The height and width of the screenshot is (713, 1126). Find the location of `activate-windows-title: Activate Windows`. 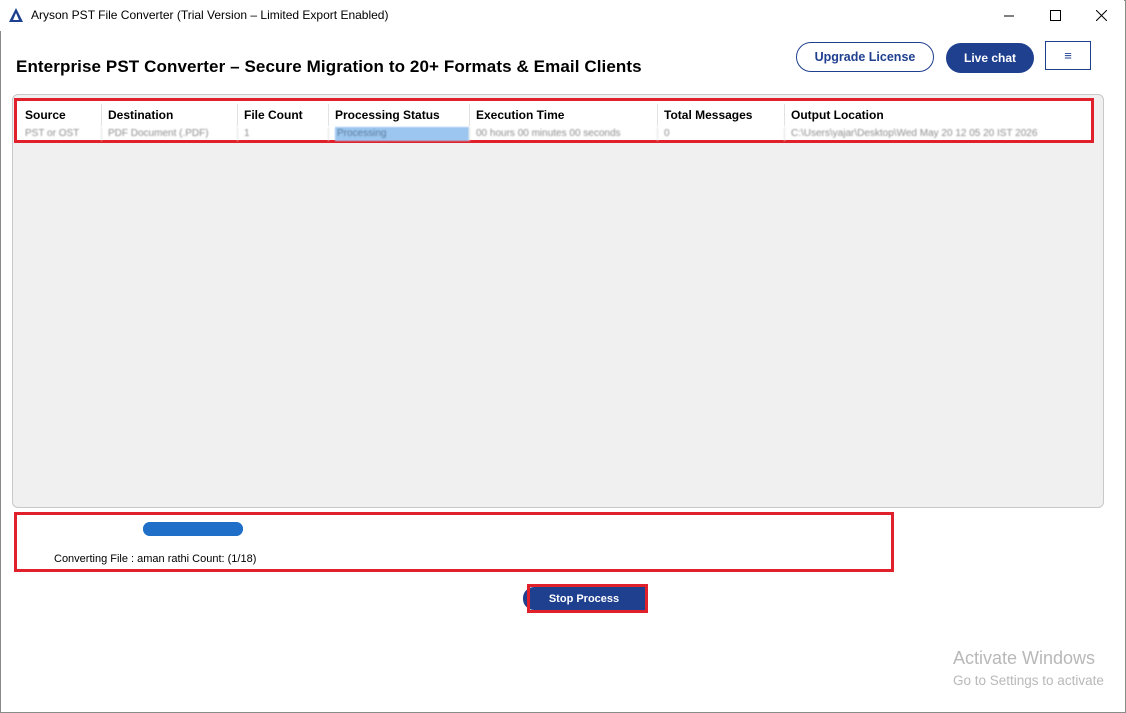

activate-windows-title: Activate Windows is located at coordinates (1024, 658).